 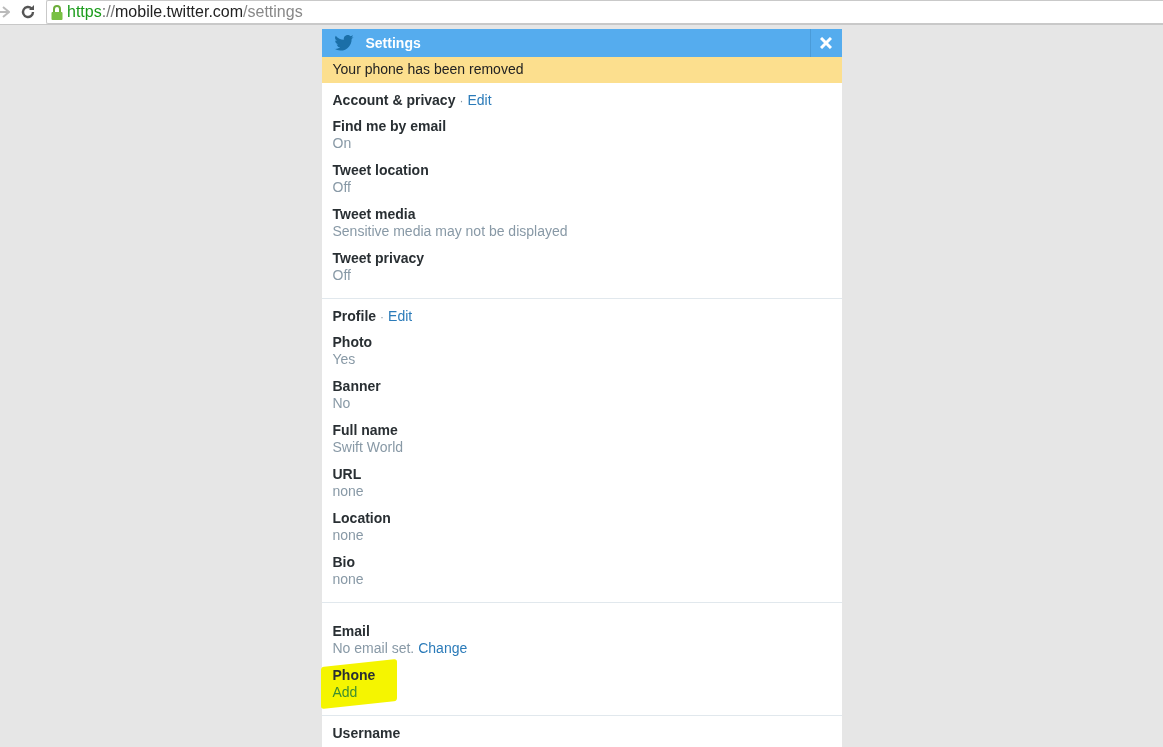 I want to click on lock-icon, so click(x=57, y=12).